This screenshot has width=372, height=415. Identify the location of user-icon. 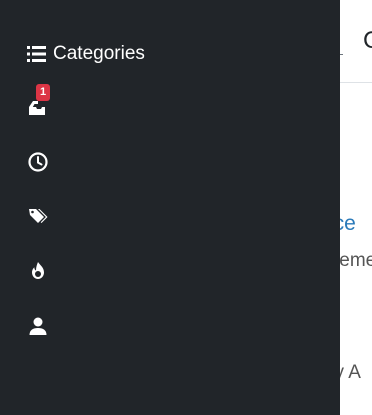
(38, 326).